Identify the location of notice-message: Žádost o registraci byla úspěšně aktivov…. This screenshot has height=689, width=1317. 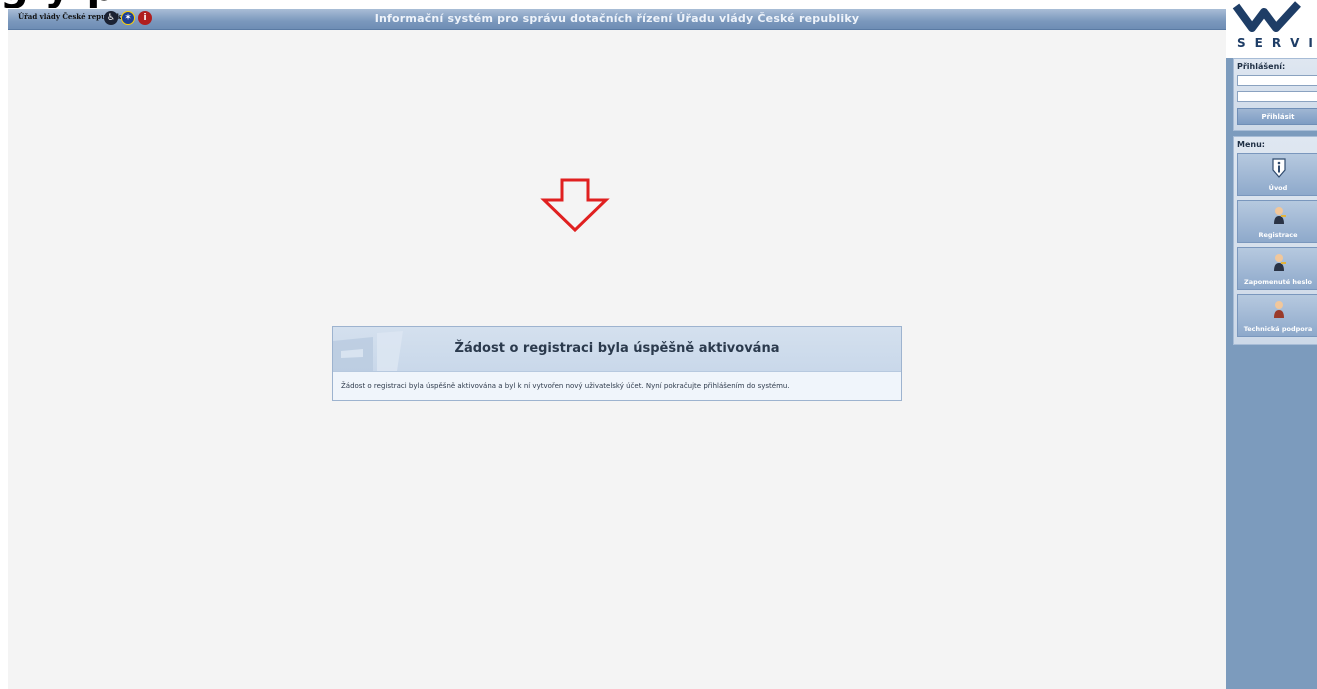
(565, 386).